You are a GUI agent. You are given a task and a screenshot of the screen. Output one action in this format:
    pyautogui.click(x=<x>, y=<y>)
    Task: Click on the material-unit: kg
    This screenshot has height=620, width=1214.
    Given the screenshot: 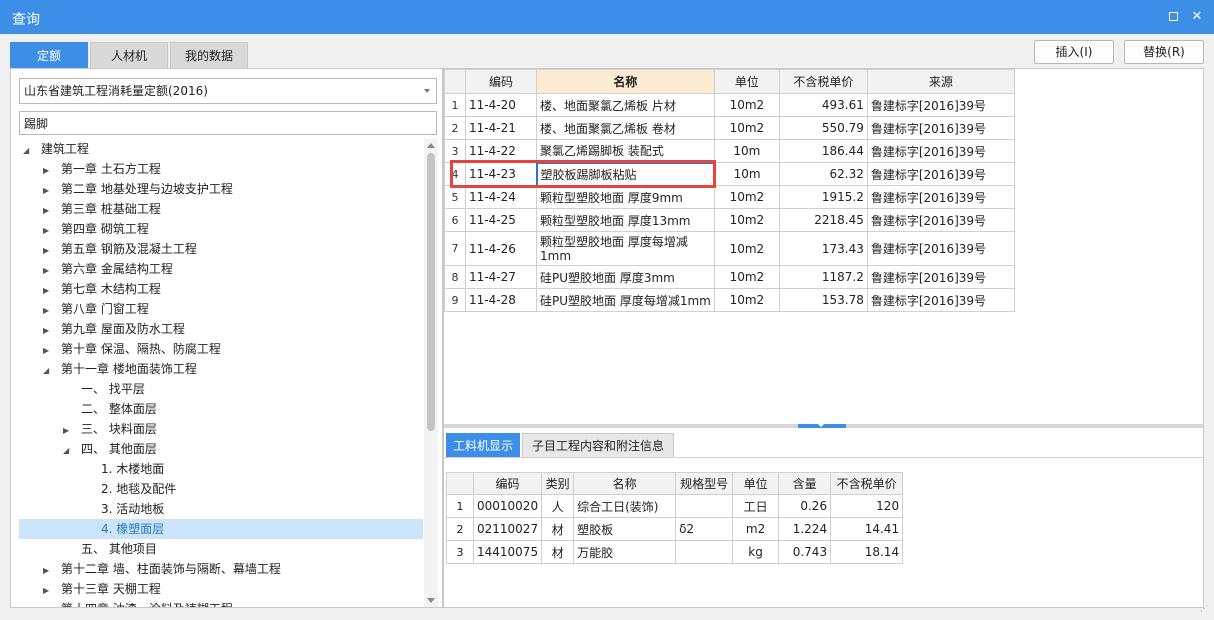 What is the action you would take?
    pyautogui.click(x=756, y=552)
    